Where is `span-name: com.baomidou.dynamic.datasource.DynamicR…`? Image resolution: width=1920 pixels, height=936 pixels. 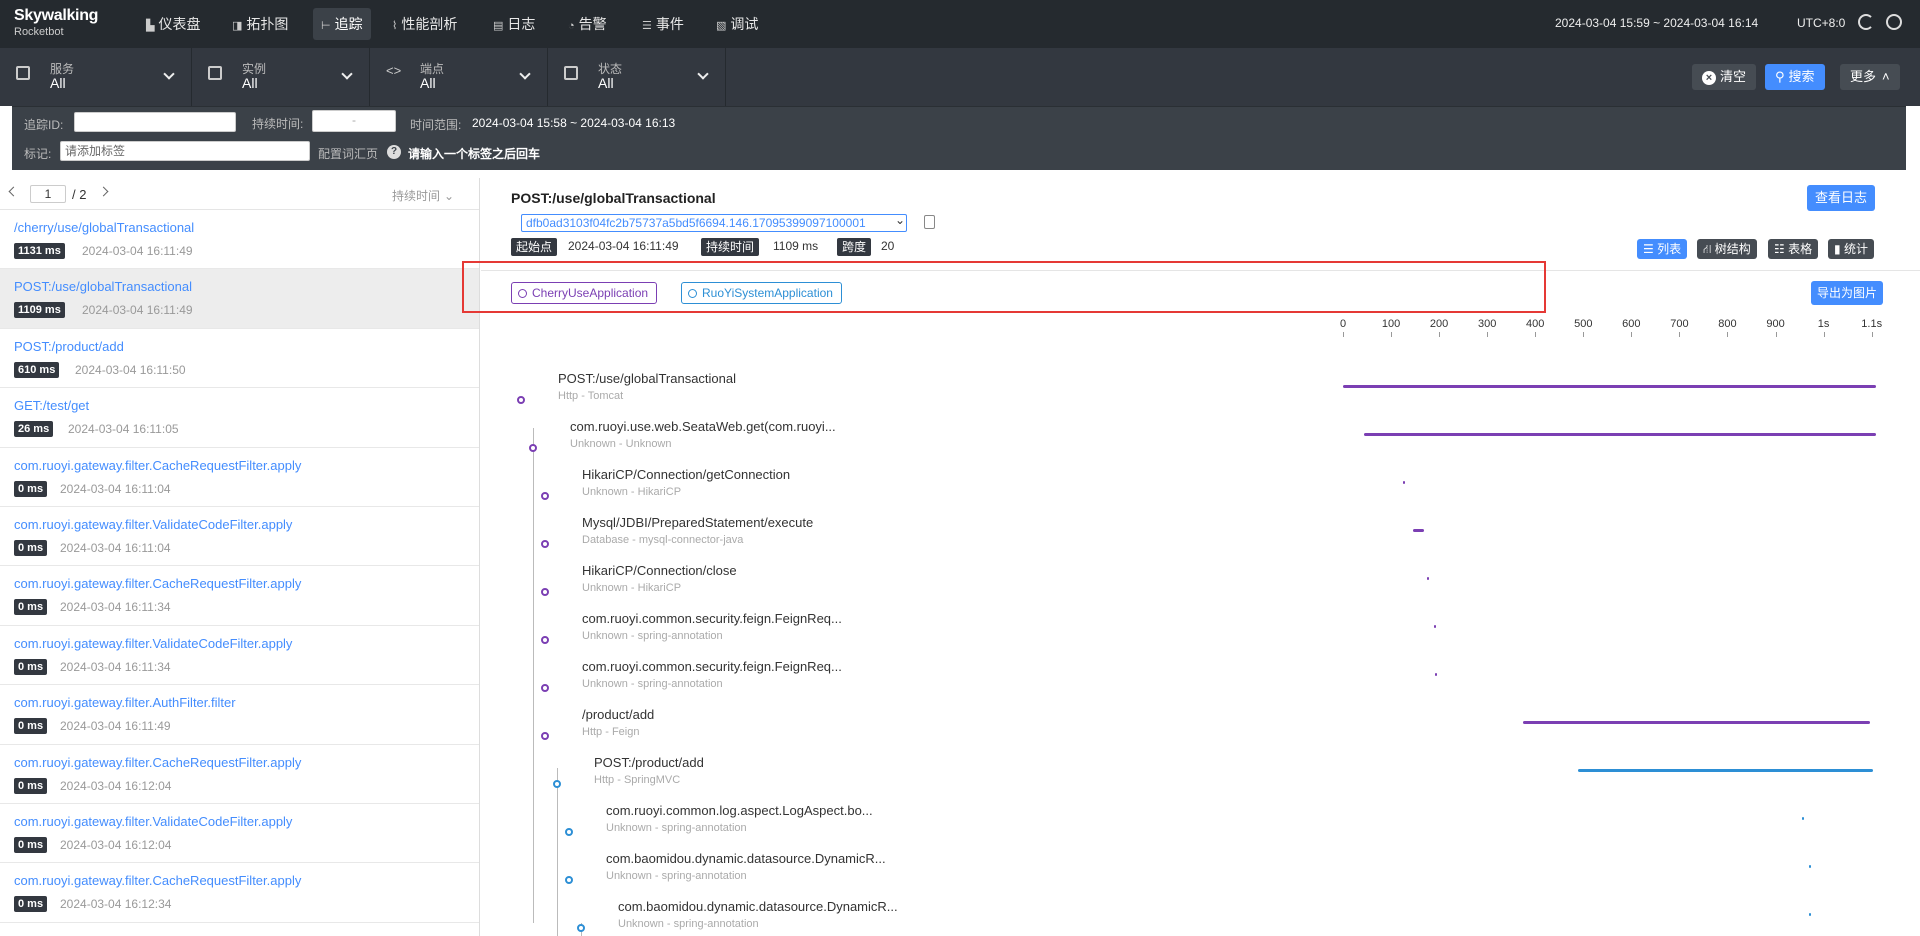
span-name: com.baomidou.dynamic.datasource.DynamicR… is located at coordinates (758, 906).